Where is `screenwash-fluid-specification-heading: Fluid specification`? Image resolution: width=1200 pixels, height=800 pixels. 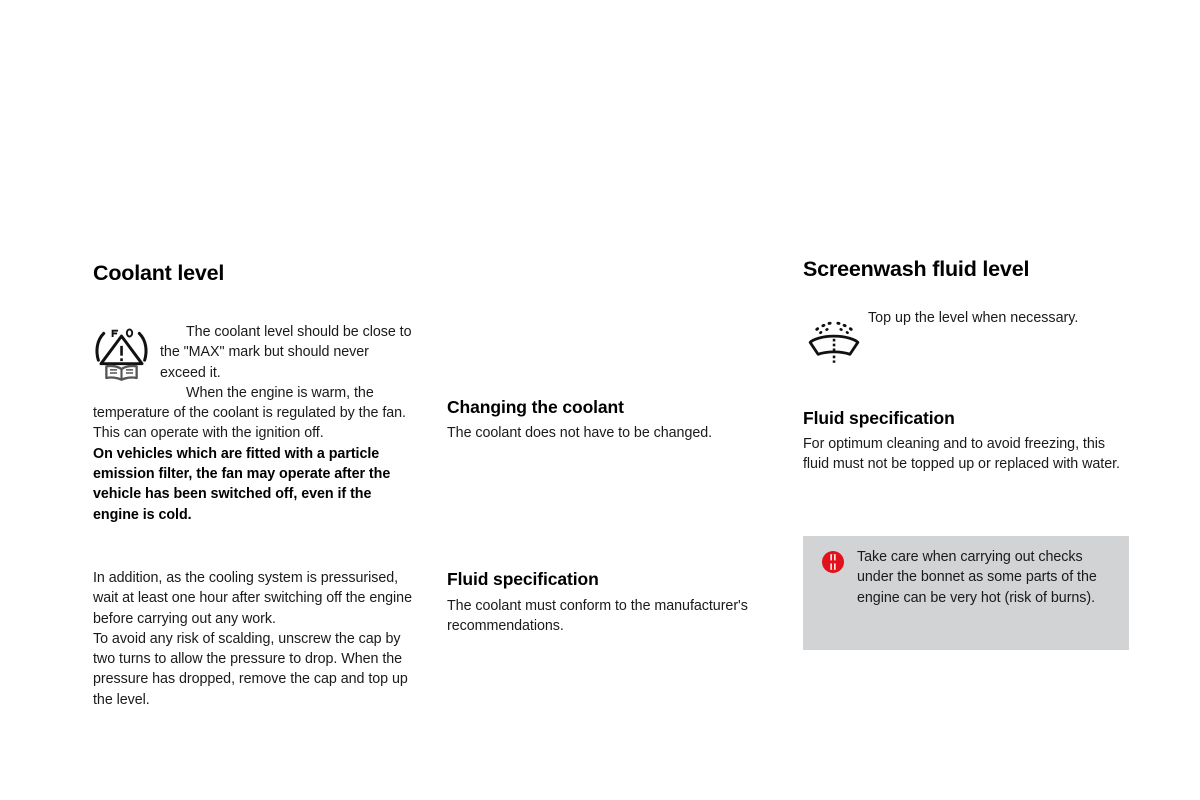
screenwash-fluid-specification-heading: Fluid specification is located at coordinates (879, 417).